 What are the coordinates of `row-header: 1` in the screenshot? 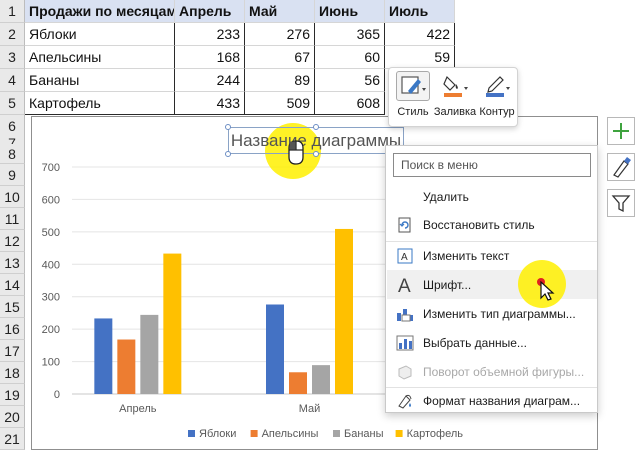 It's located at (12, 11).